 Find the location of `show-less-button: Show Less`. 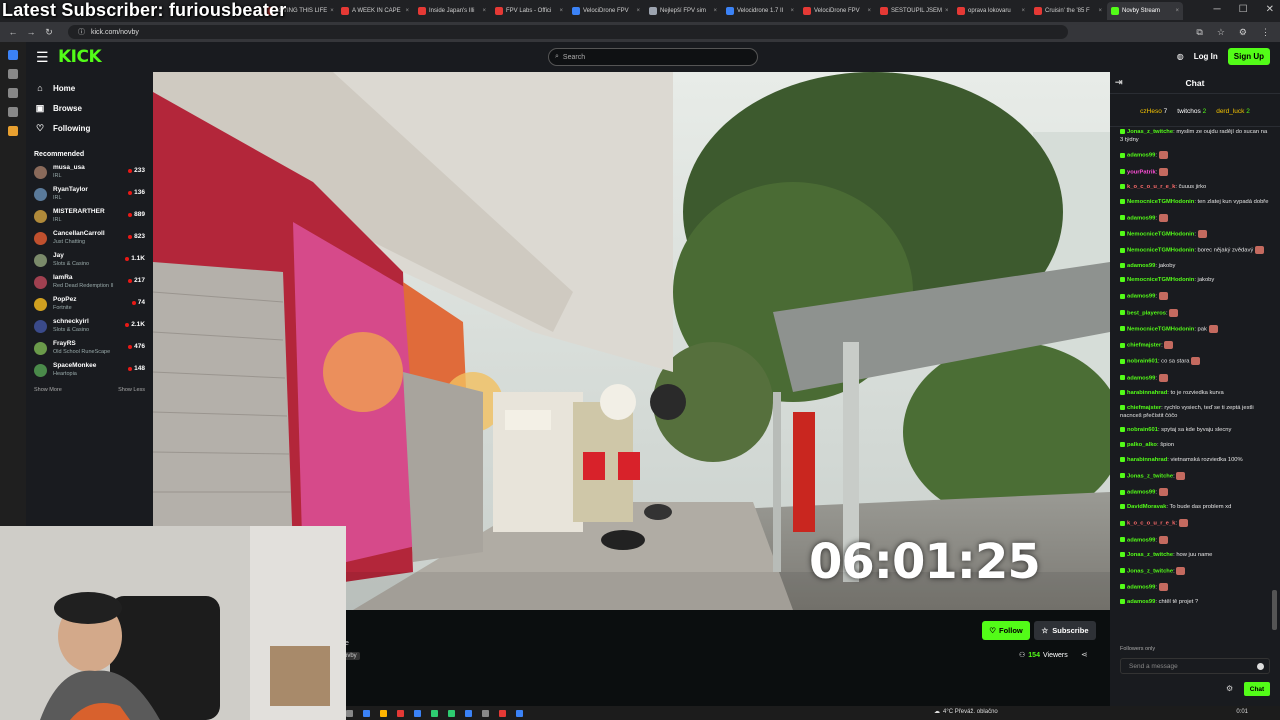

show-less-button: Show Less is located at coordinates (131, 390).